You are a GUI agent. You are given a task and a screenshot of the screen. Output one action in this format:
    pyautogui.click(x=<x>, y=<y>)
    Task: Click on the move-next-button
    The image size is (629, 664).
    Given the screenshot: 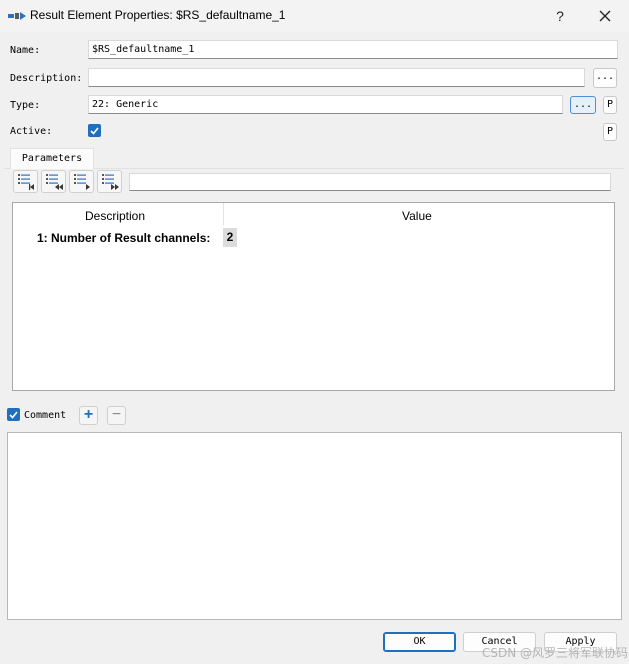 What is the action you would take?
    pyautogui.click(x=81, y=181)
    